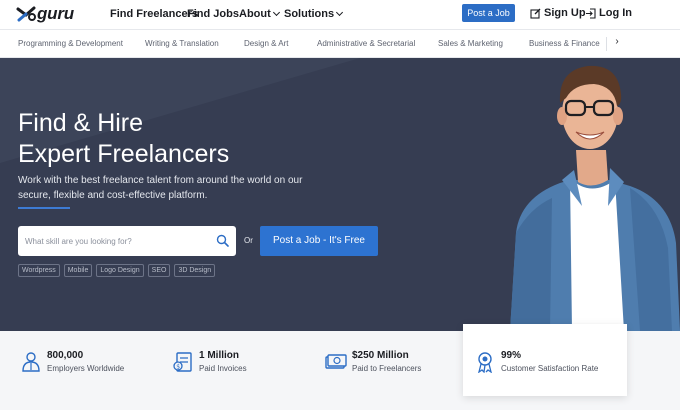 This screenshot has width=680, height=410. I want to click on category-writing: Writing & Translation, so click(182, 43).